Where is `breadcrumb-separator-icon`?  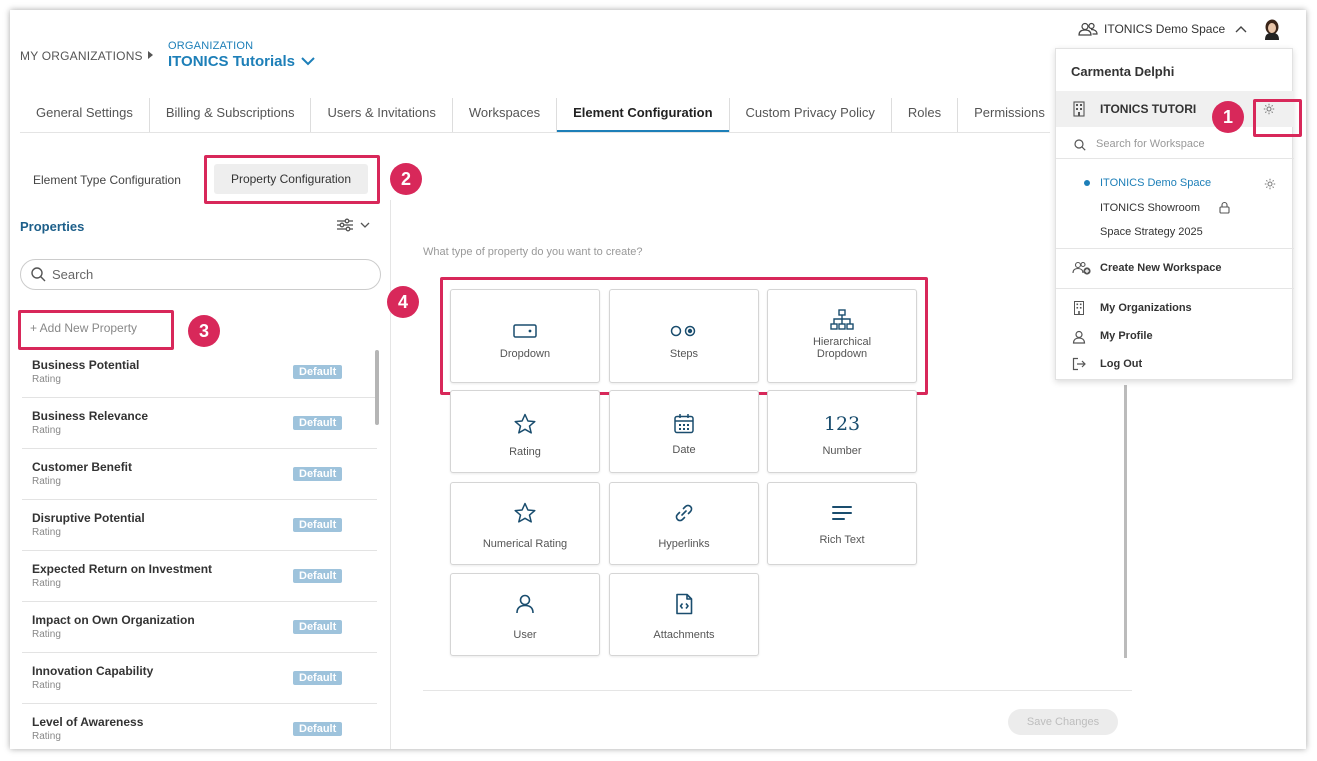
breadcrumb-separator-icon is located at coordinates (150, 55).